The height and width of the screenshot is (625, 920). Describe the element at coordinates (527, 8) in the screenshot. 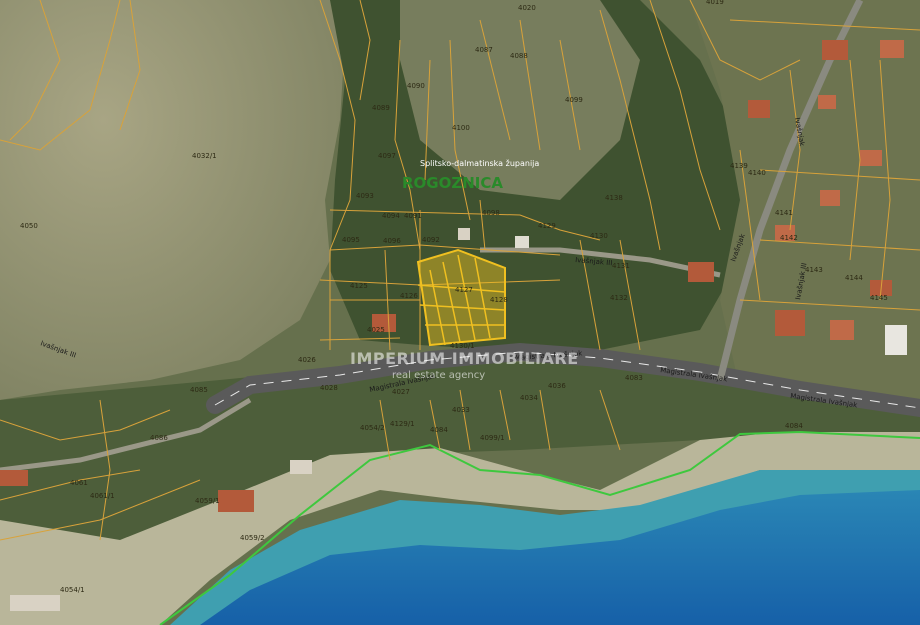

I see `parcel-label: 4020` at that location.